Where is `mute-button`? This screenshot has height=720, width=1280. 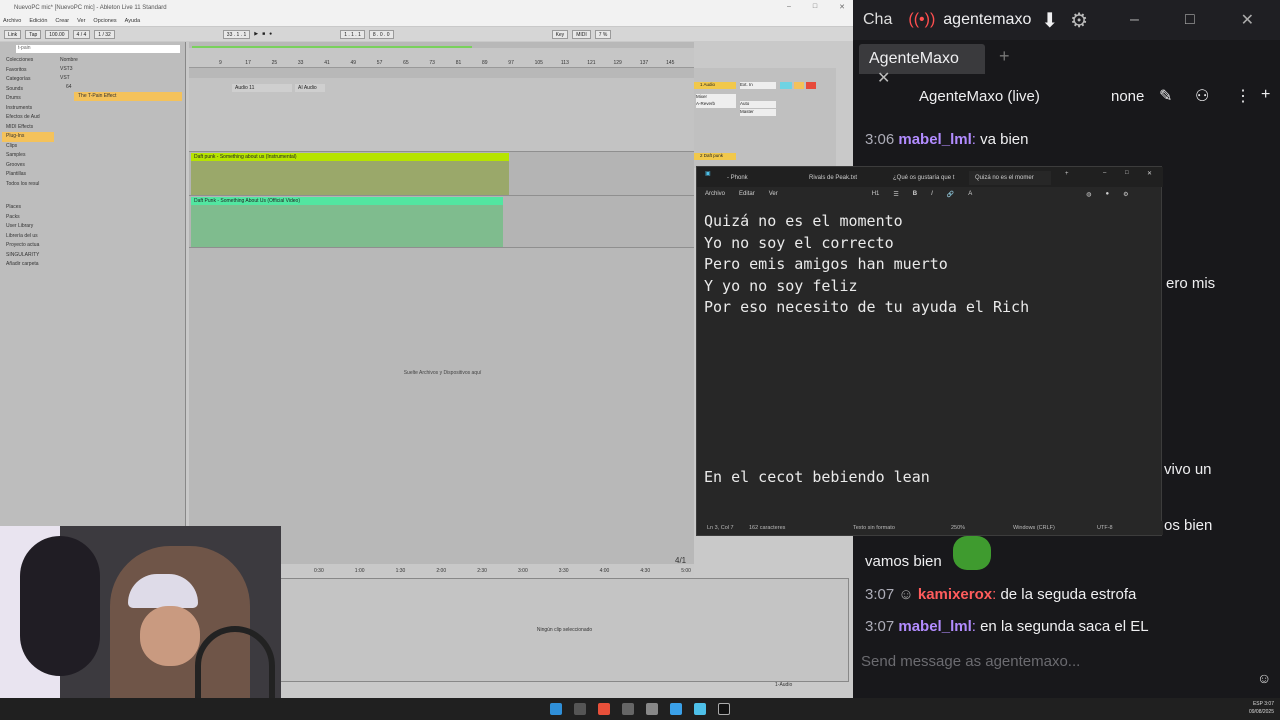
mute-button is located at coordinates (786, 85).